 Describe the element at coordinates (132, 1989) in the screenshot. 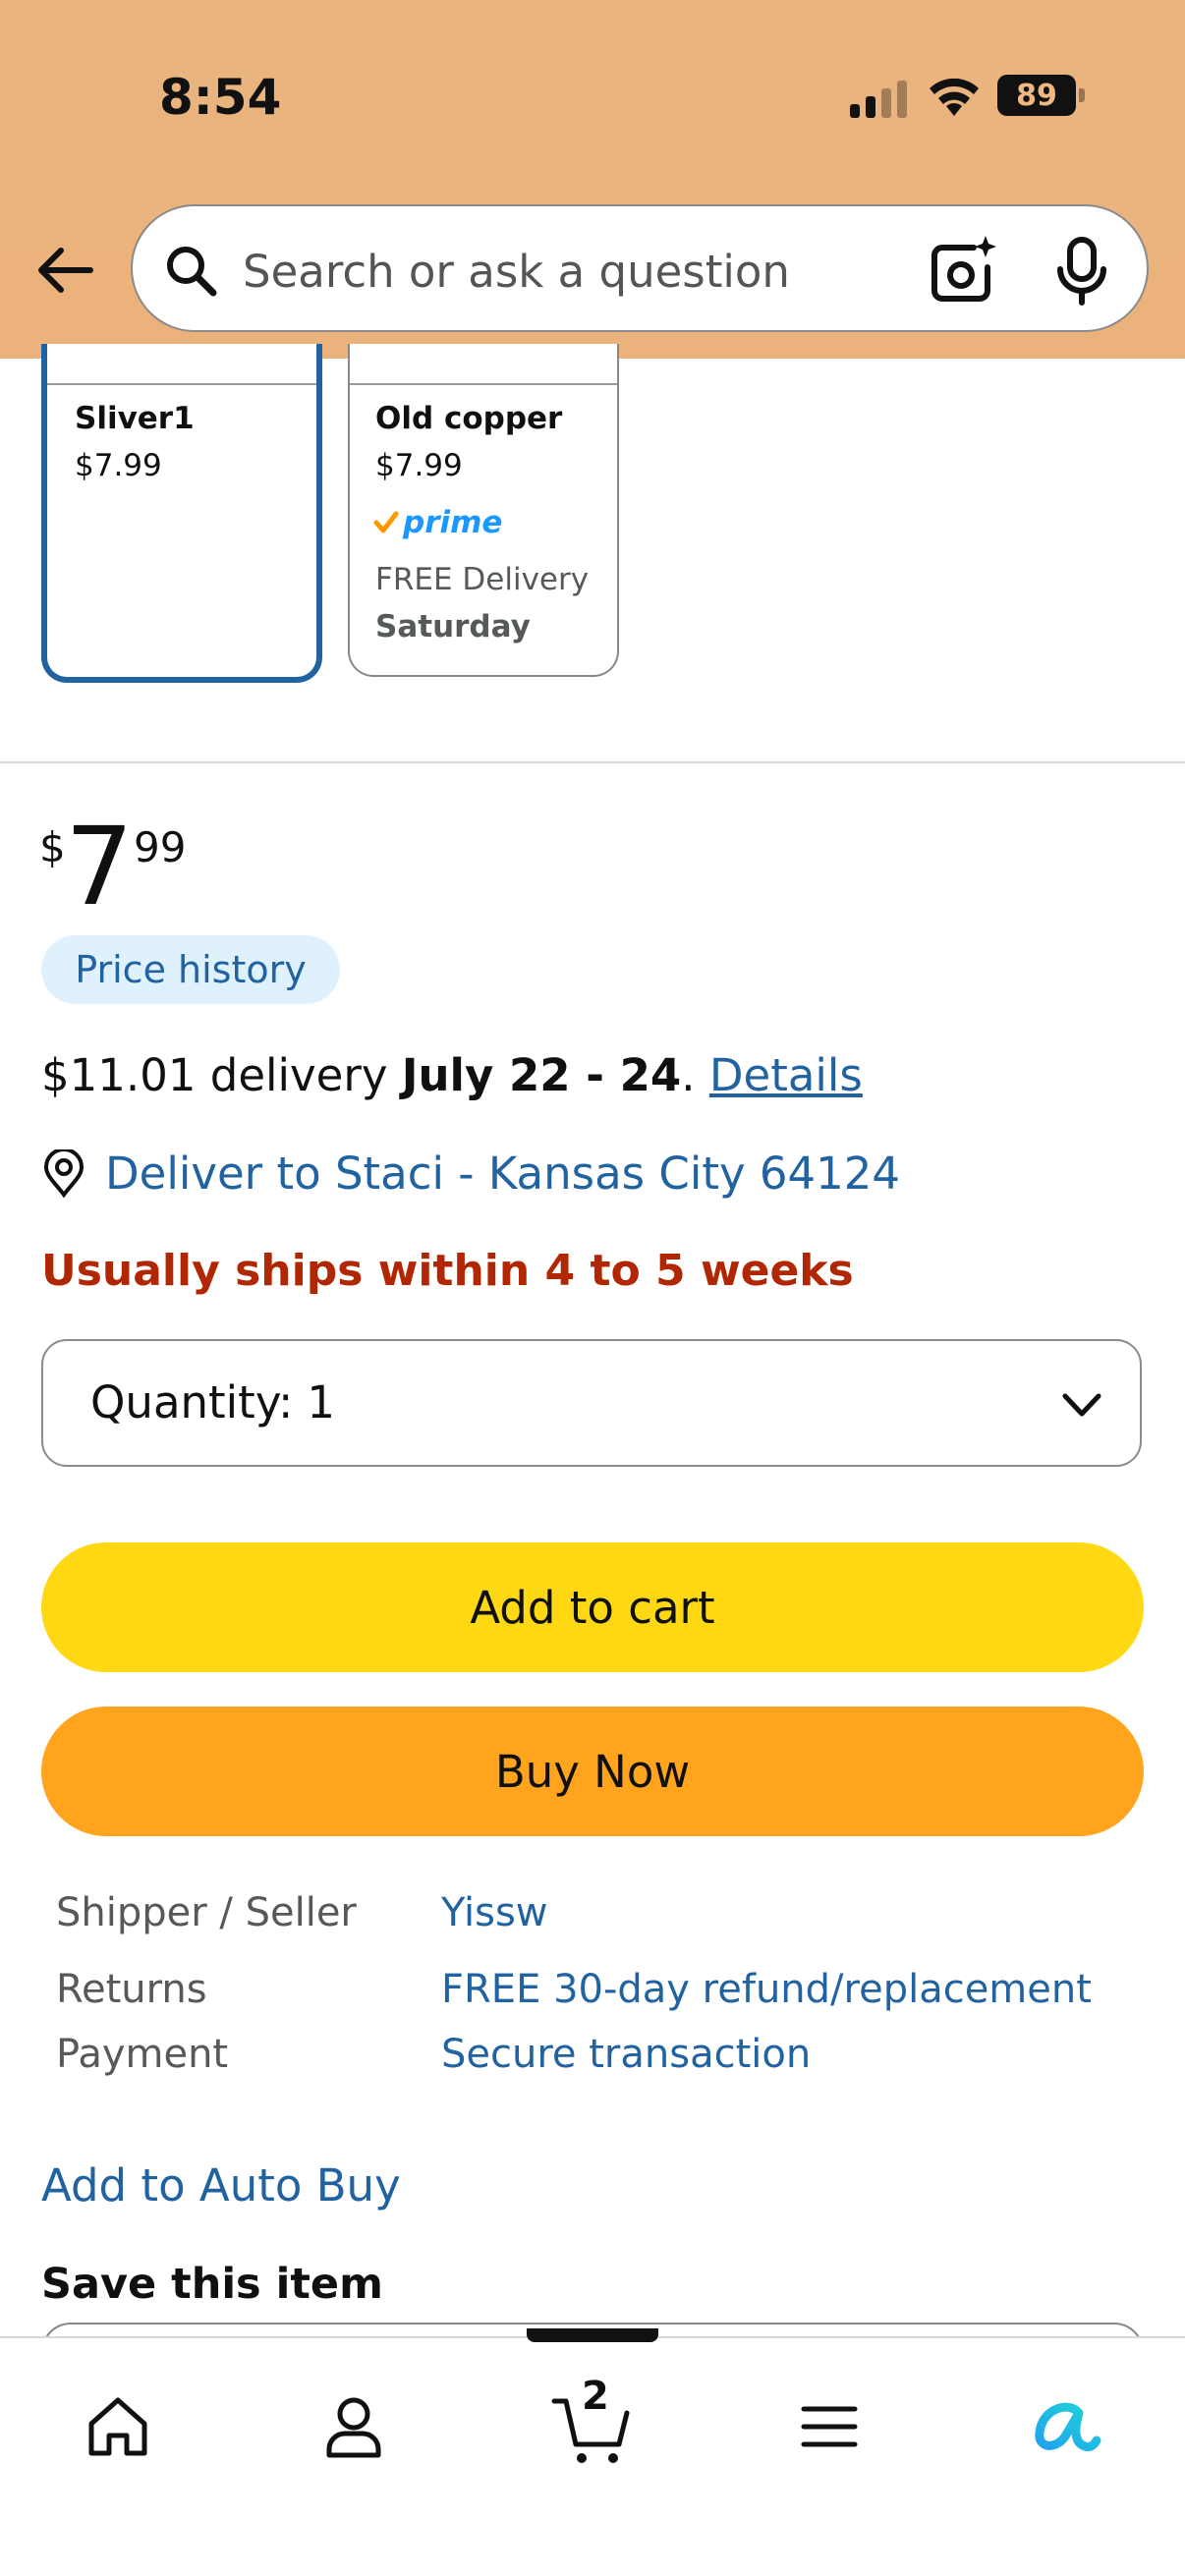

I see `info-label: Returns` at that location.